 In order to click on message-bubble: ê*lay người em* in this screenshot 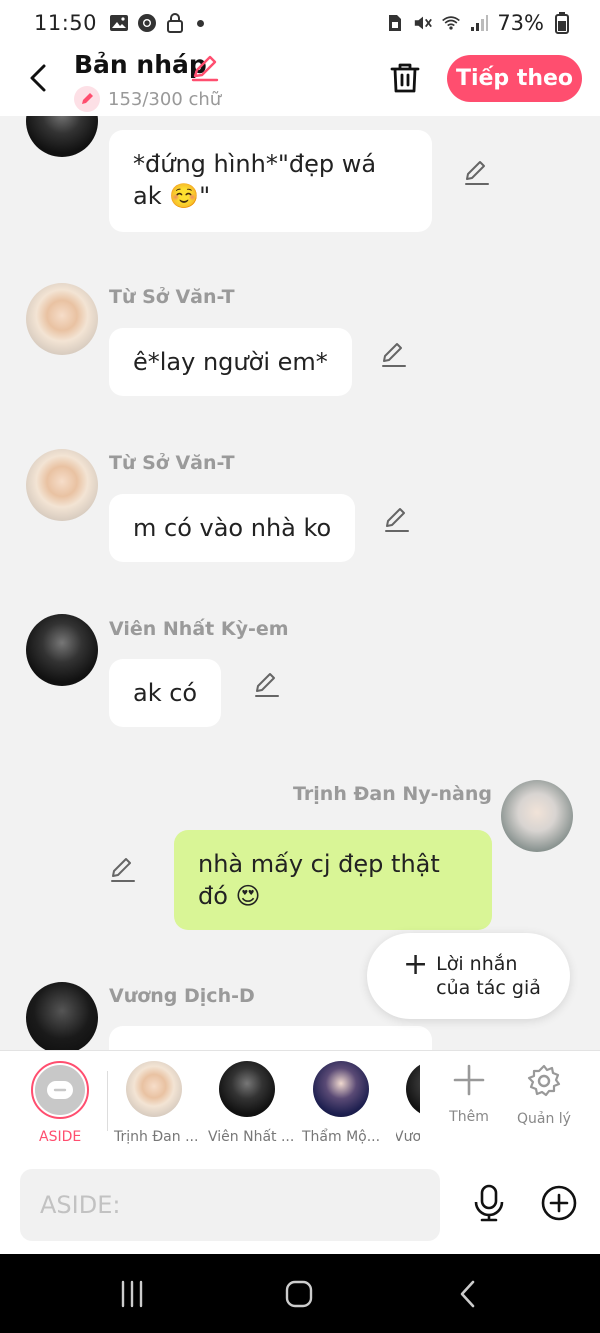, I will do `click(230, 362)`.